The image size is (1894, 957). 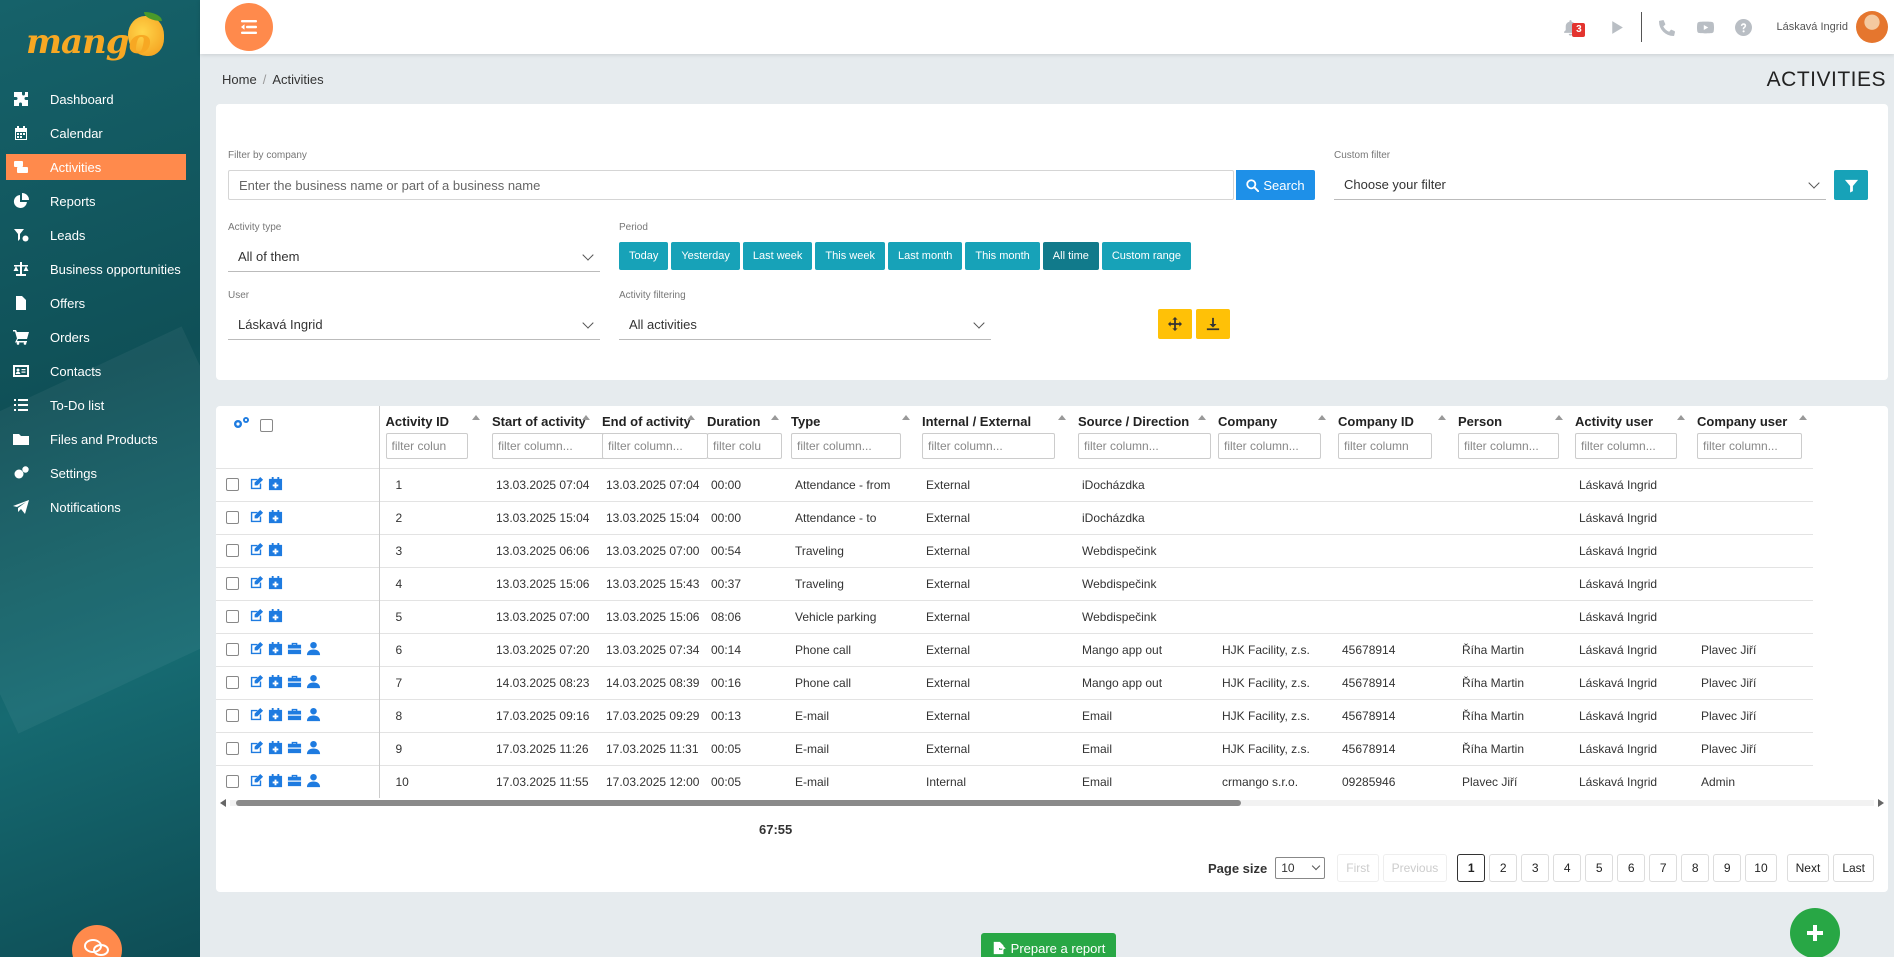 What do you see at coordinates (805, 325) in the screenshot?
I see `activity-filtering-select: All activities` at bounding box center [805, 325].